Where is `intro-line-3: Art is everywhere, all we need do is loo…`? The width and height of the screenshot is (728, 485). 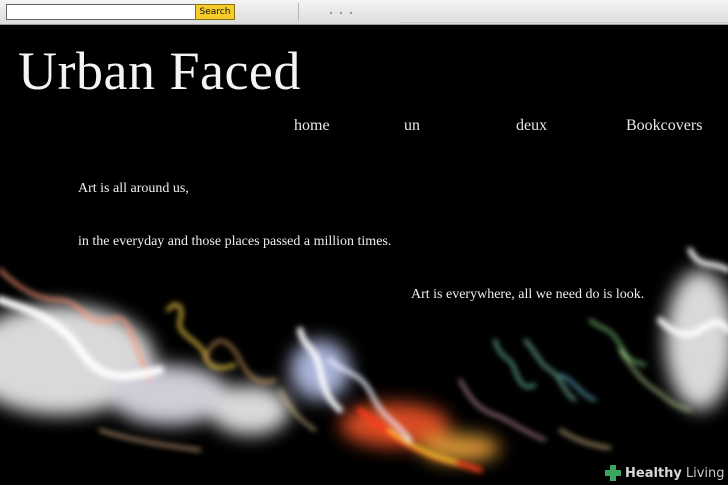 intro-line-3: Art is everywhere, all we need do is loo… is located at coordinates (528, 294).